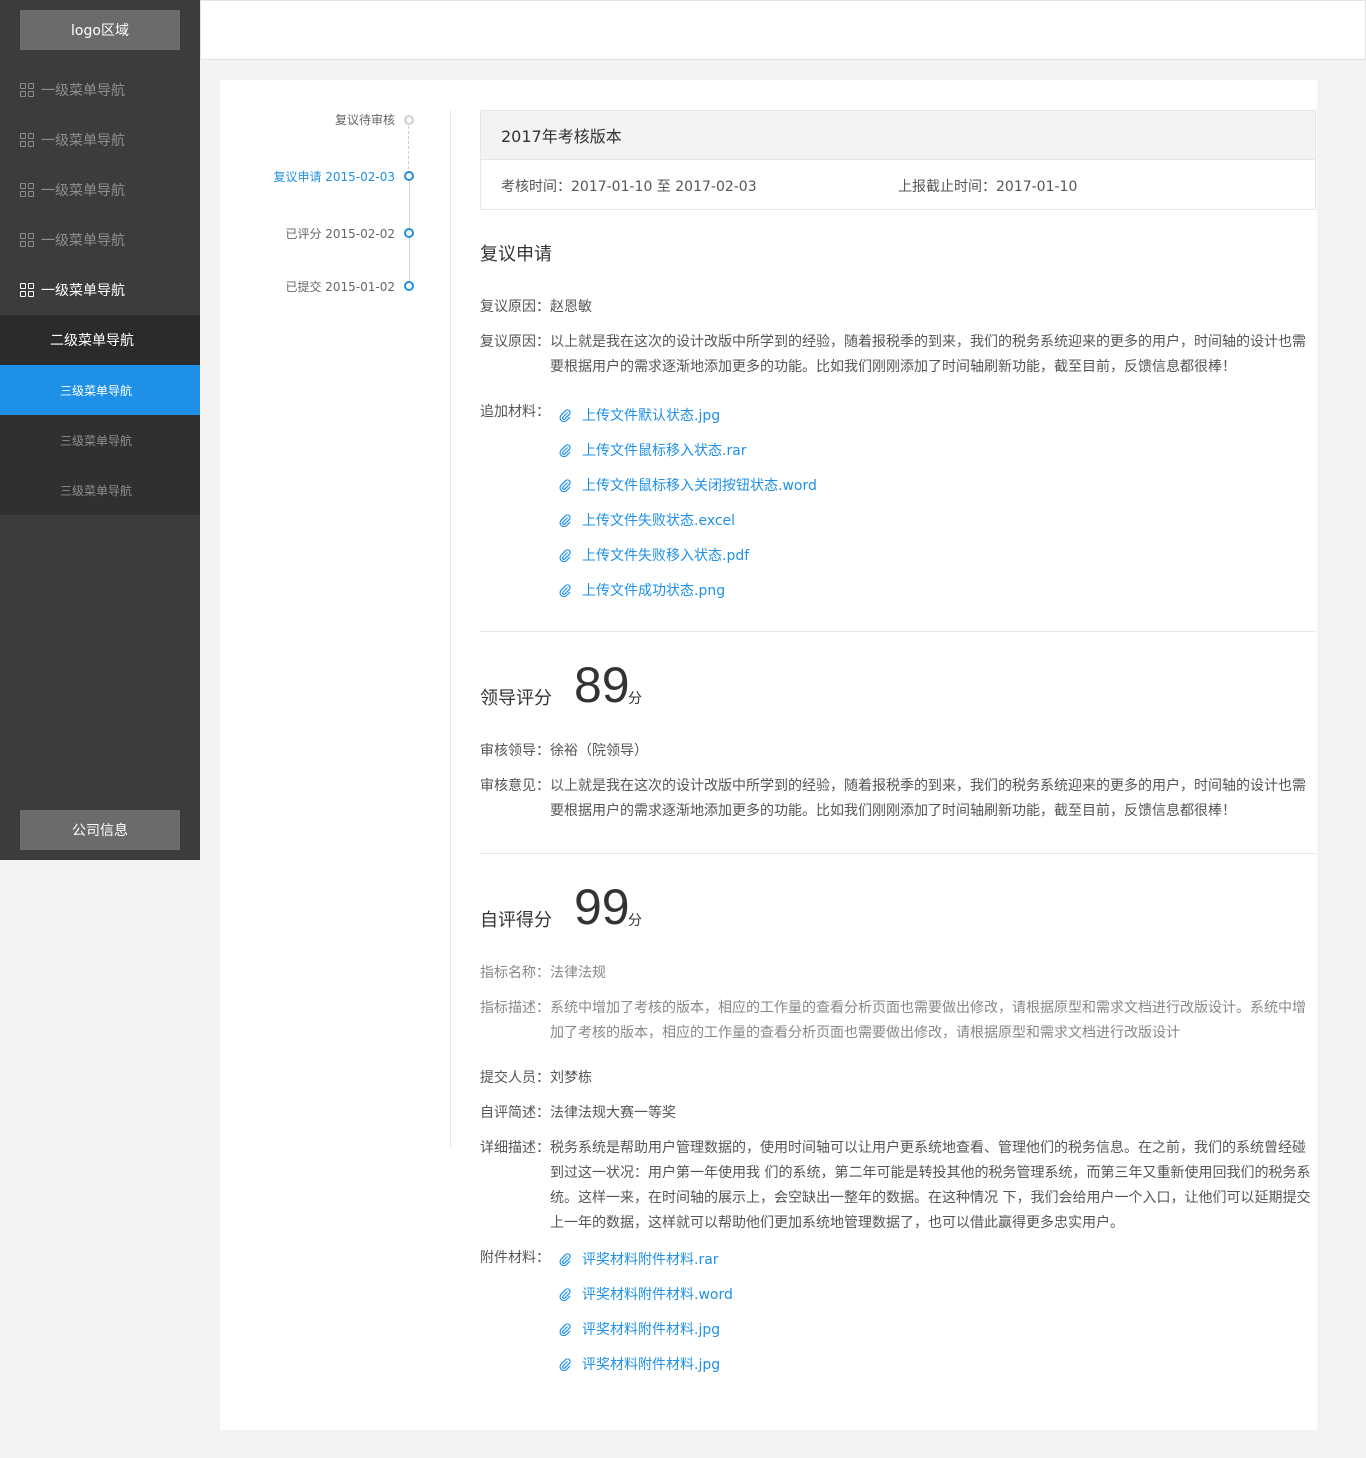  I want to click on materials-label: 追加材料：, so click(515, 412).